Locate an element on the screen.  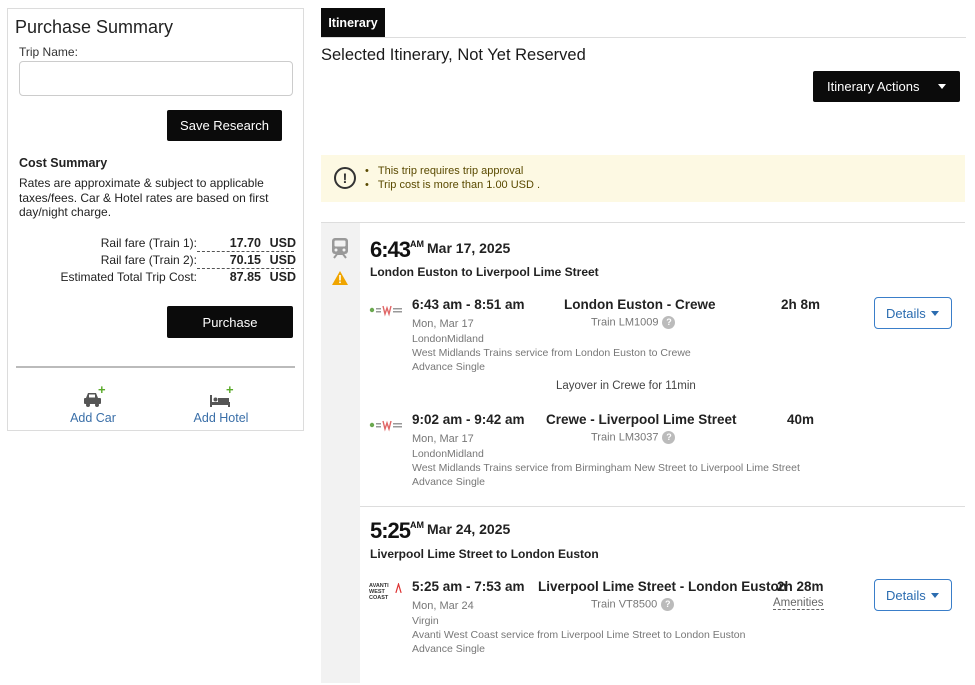
leg-times: 9:02 am - 9:42 am is located at coordinates (468, 419).